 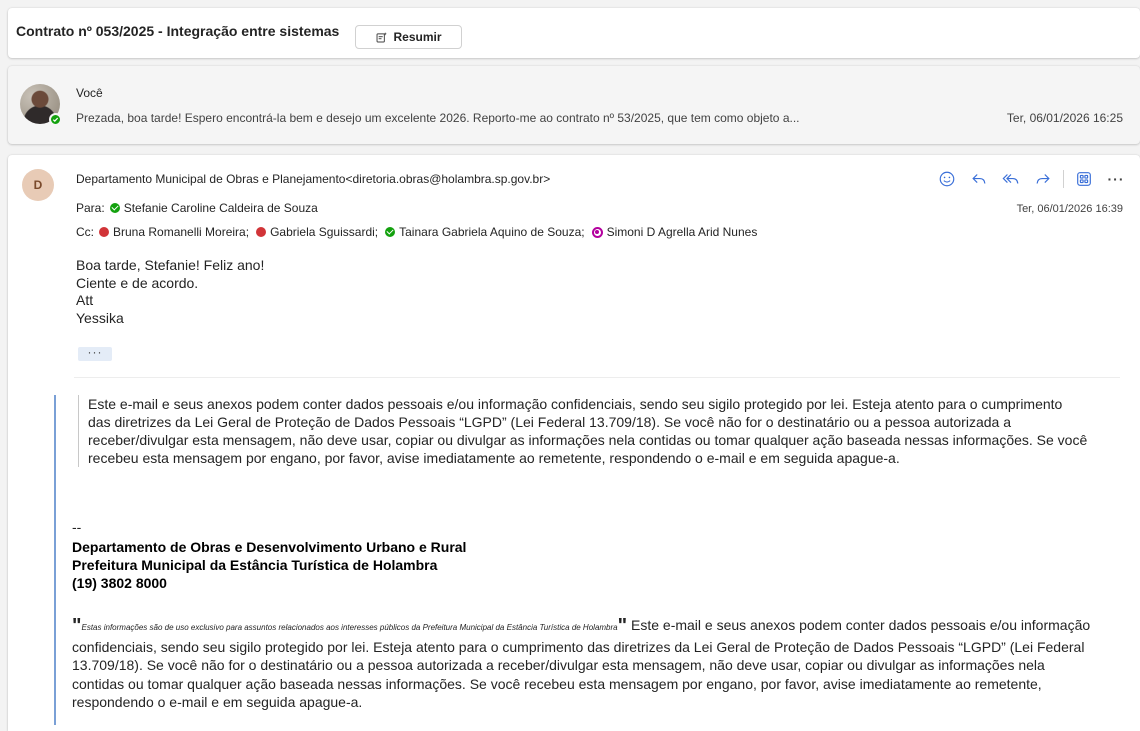 What do you see at coordinates (100, 317) in the screenshot?
I see `body-line: Yessika` at bounding box center [100, 317].